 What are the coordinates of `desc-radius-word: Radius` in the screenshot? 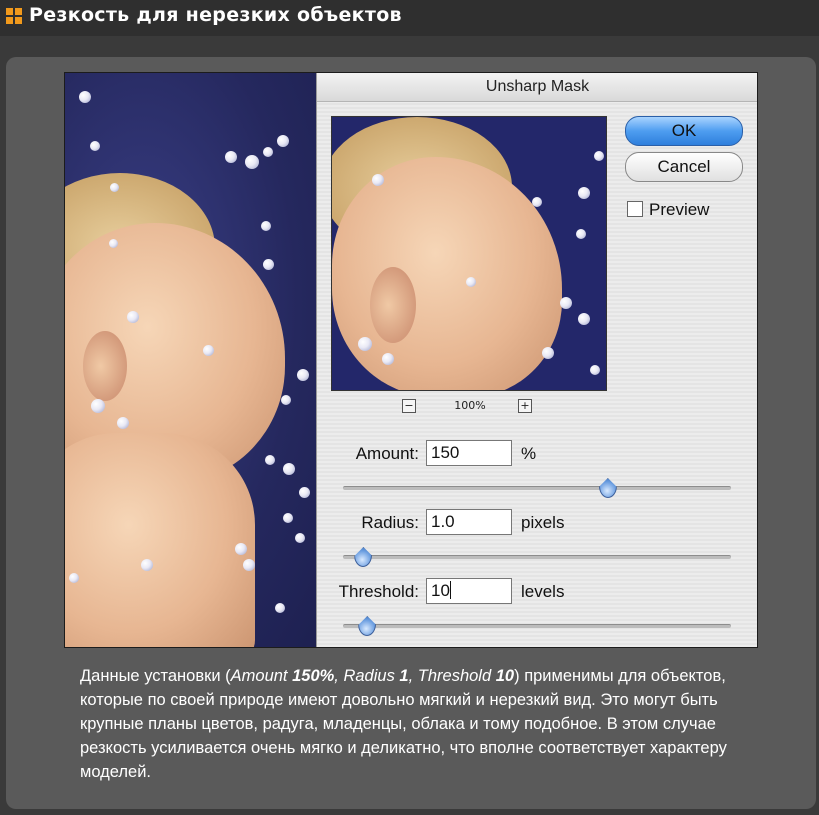 It's located at (371, 676).